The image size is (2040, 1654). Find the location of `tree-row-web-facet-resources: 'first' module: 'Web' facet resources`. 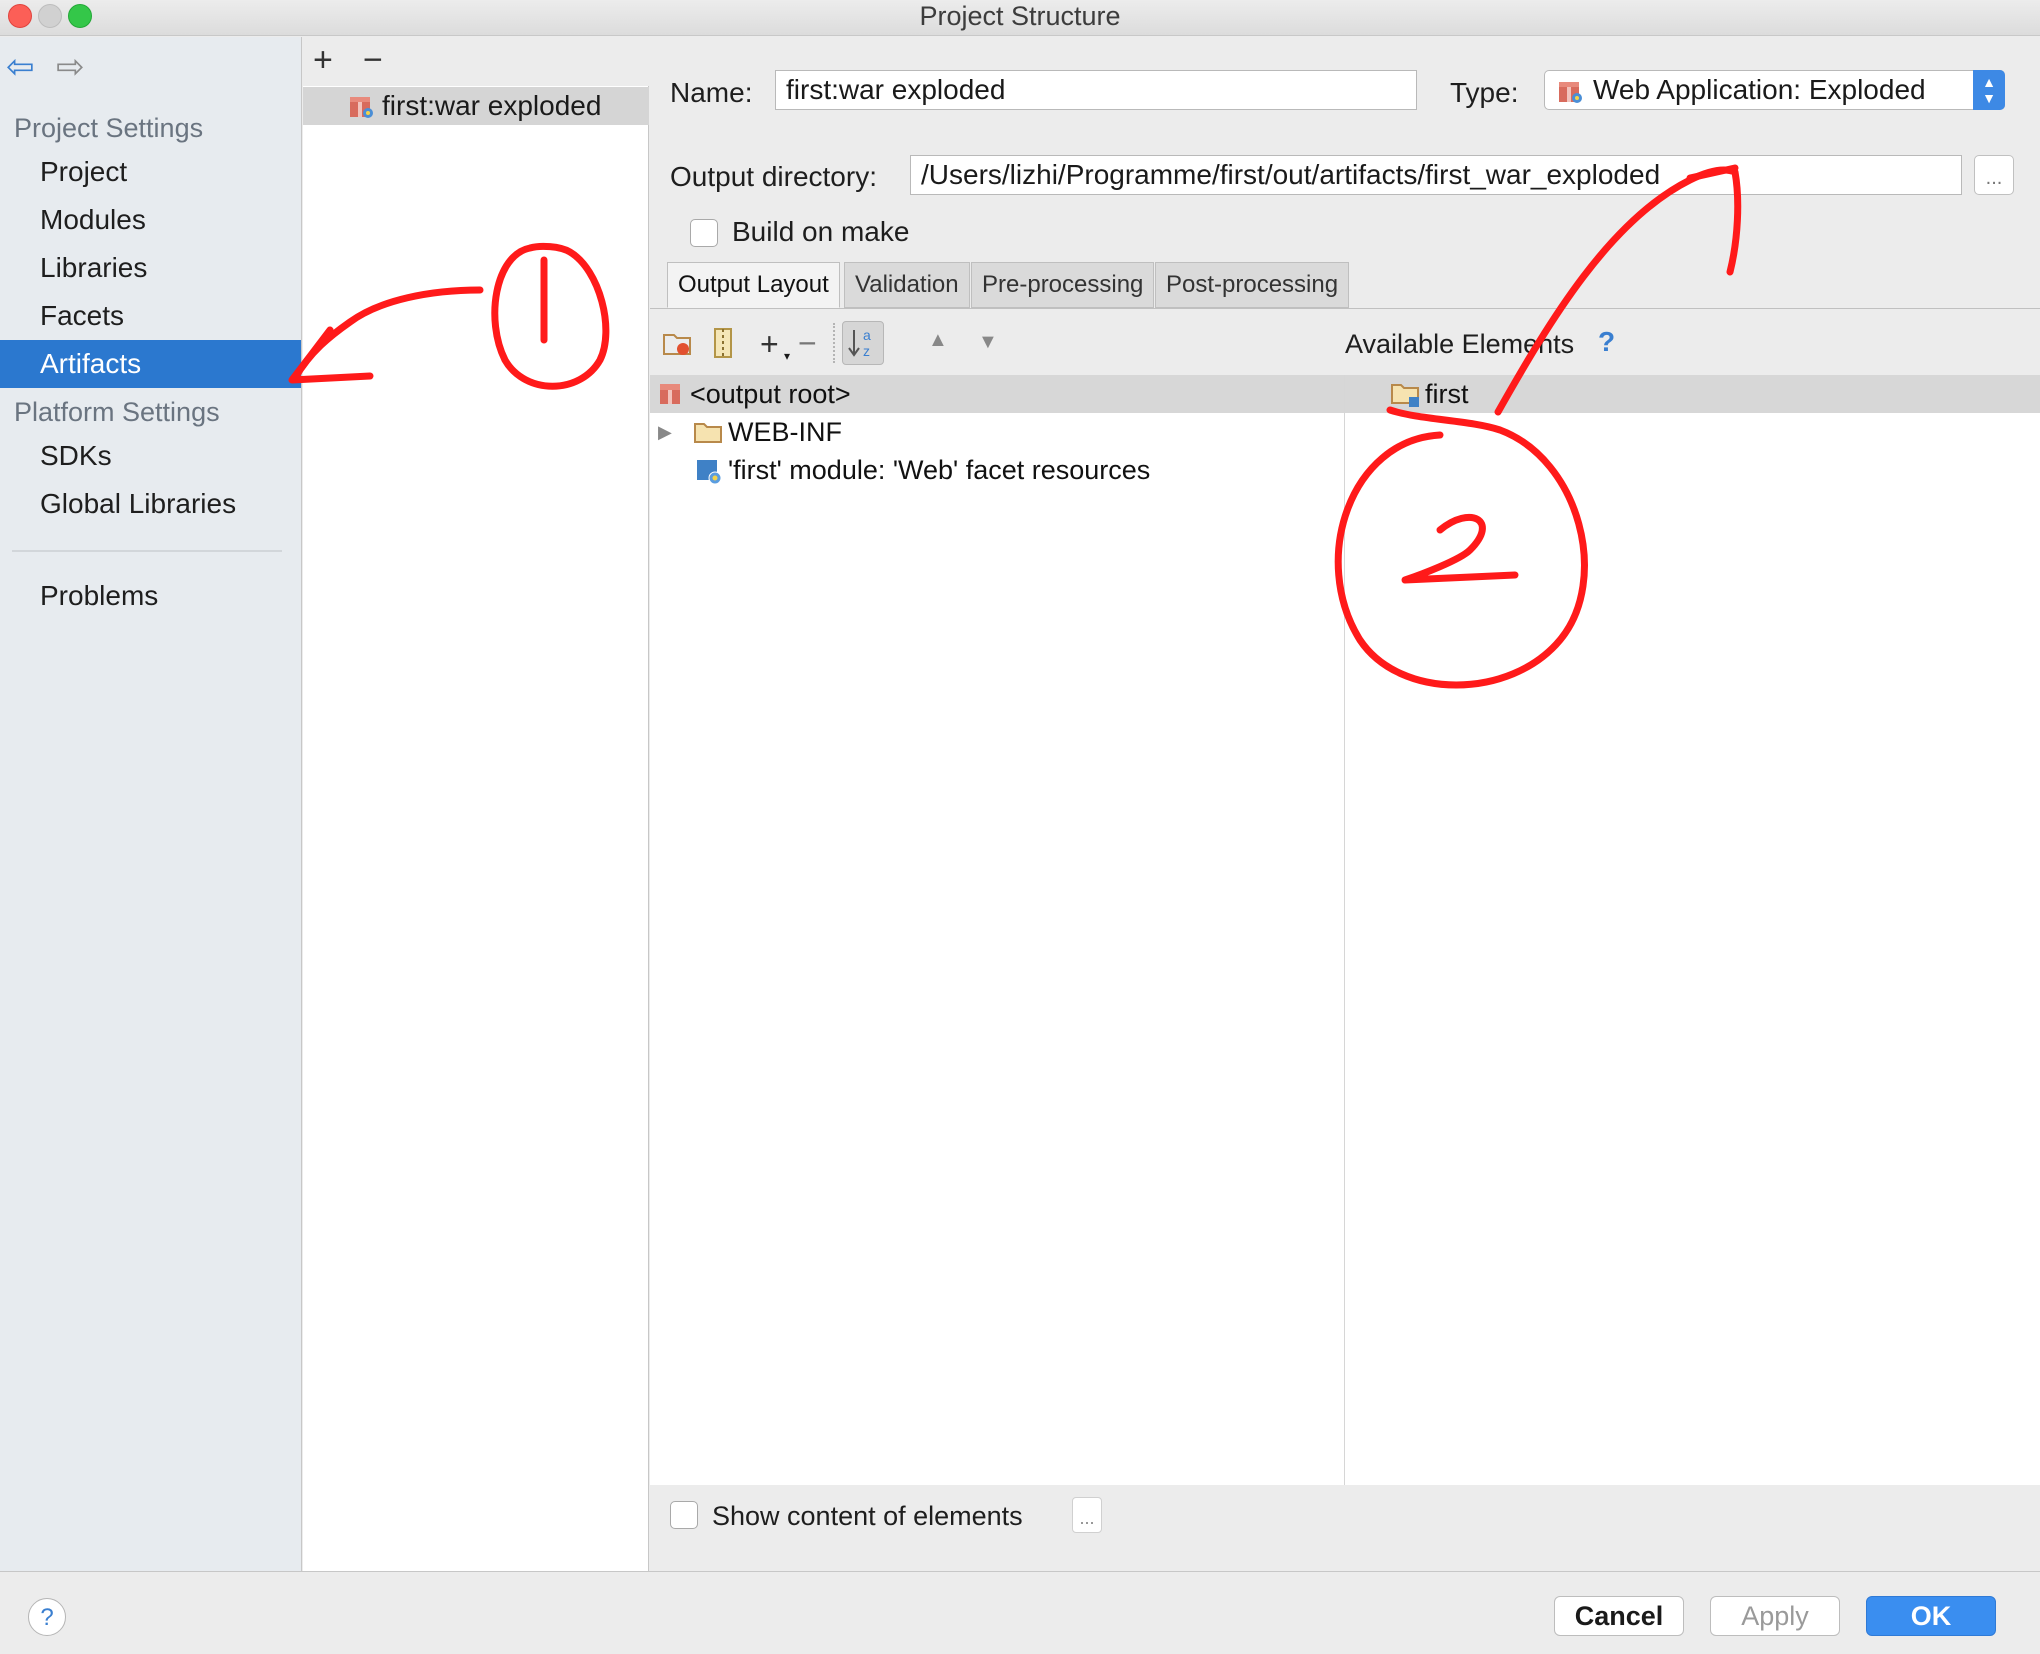

tree-row-web-facet-resources: 'first' module: 'Web' facet resources is located at coordinates (997, 470).